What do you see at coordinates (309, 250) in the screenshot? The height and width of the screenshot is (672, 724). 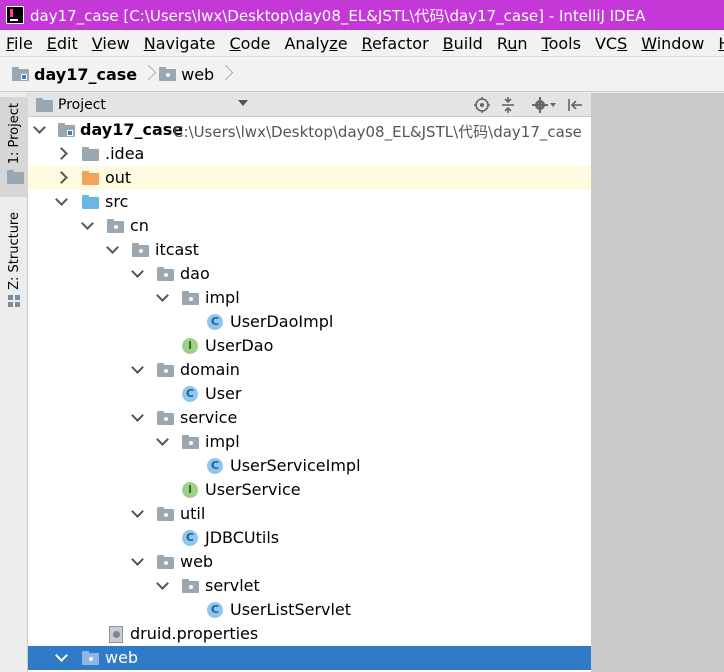 I see `tree-row: itcast` at bounding box center [309, 250].